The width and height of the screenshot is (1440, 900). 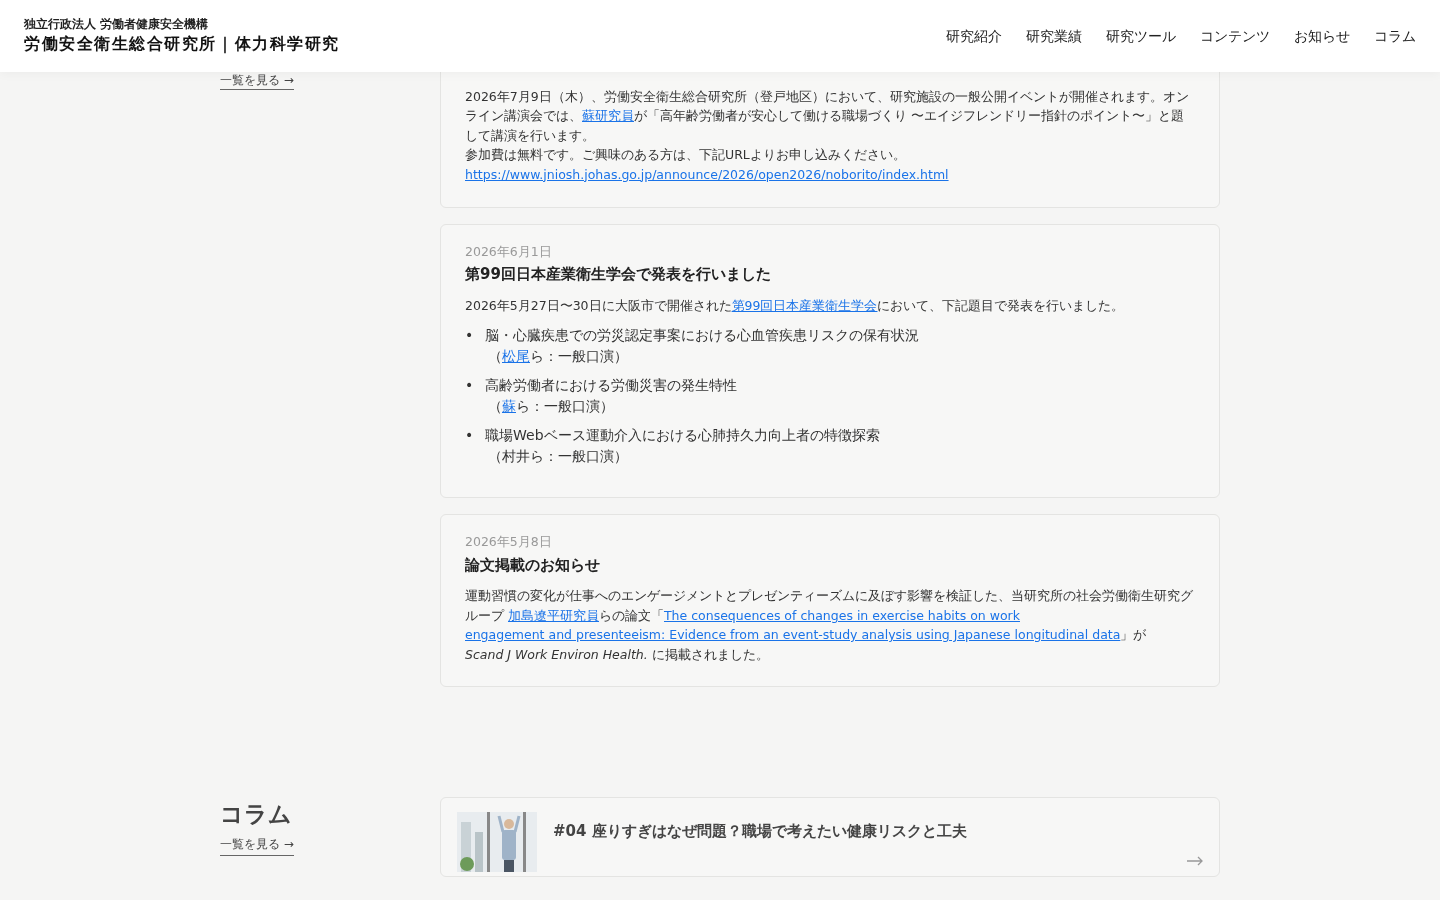 What do you see at coordinates (509, 406) in the screenshot?
I see `text-link: 蘇` at bounding box center [509, 406].